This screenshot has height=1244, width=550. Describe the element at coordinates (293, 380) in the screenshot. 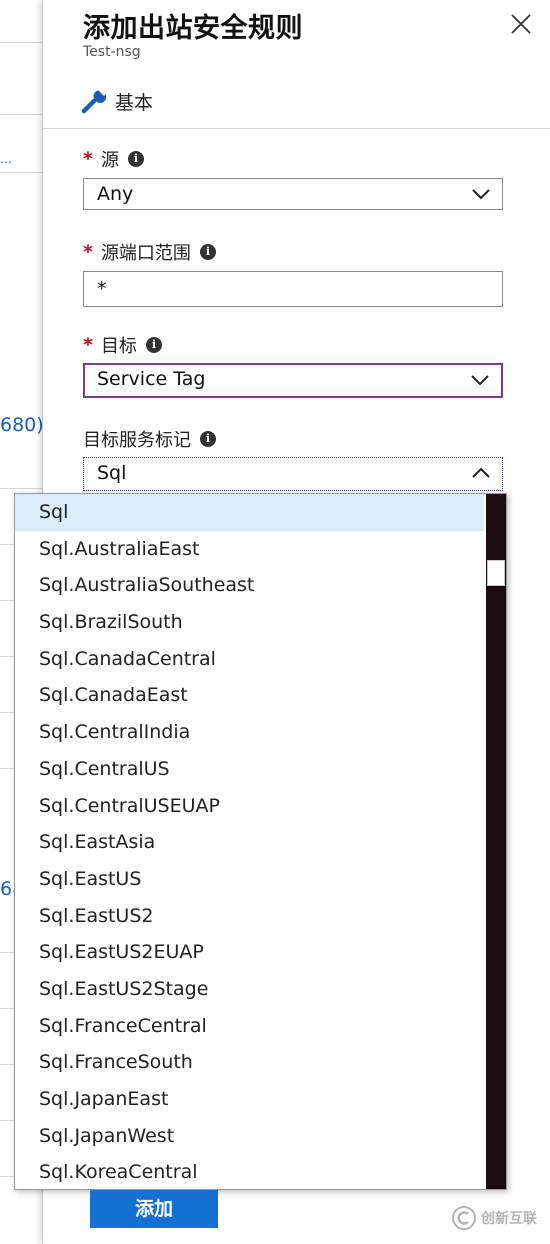

I see `destination-select: Service Tag` at that location.